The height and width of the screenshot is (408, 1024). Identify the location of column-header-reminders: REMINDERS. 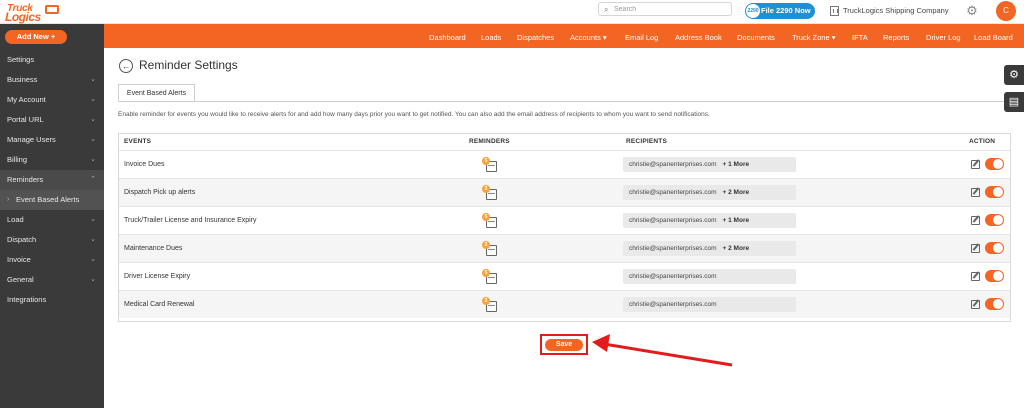
(489, 141).